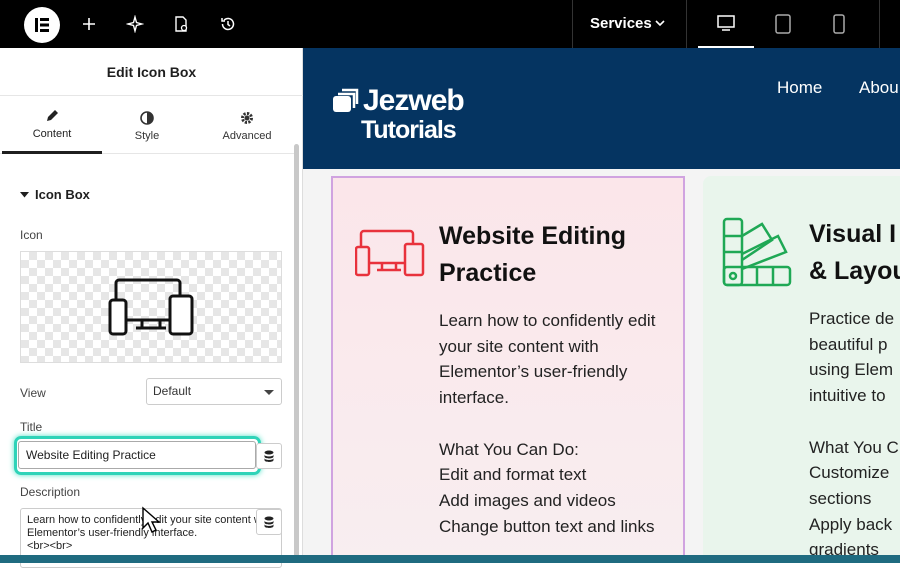 The width and height of the screenshot is (900, 568). What do you see at coordinates (151, 519) in the screenshot?
I see `mouse-cursor-icon` at bounding box center [151, 519].